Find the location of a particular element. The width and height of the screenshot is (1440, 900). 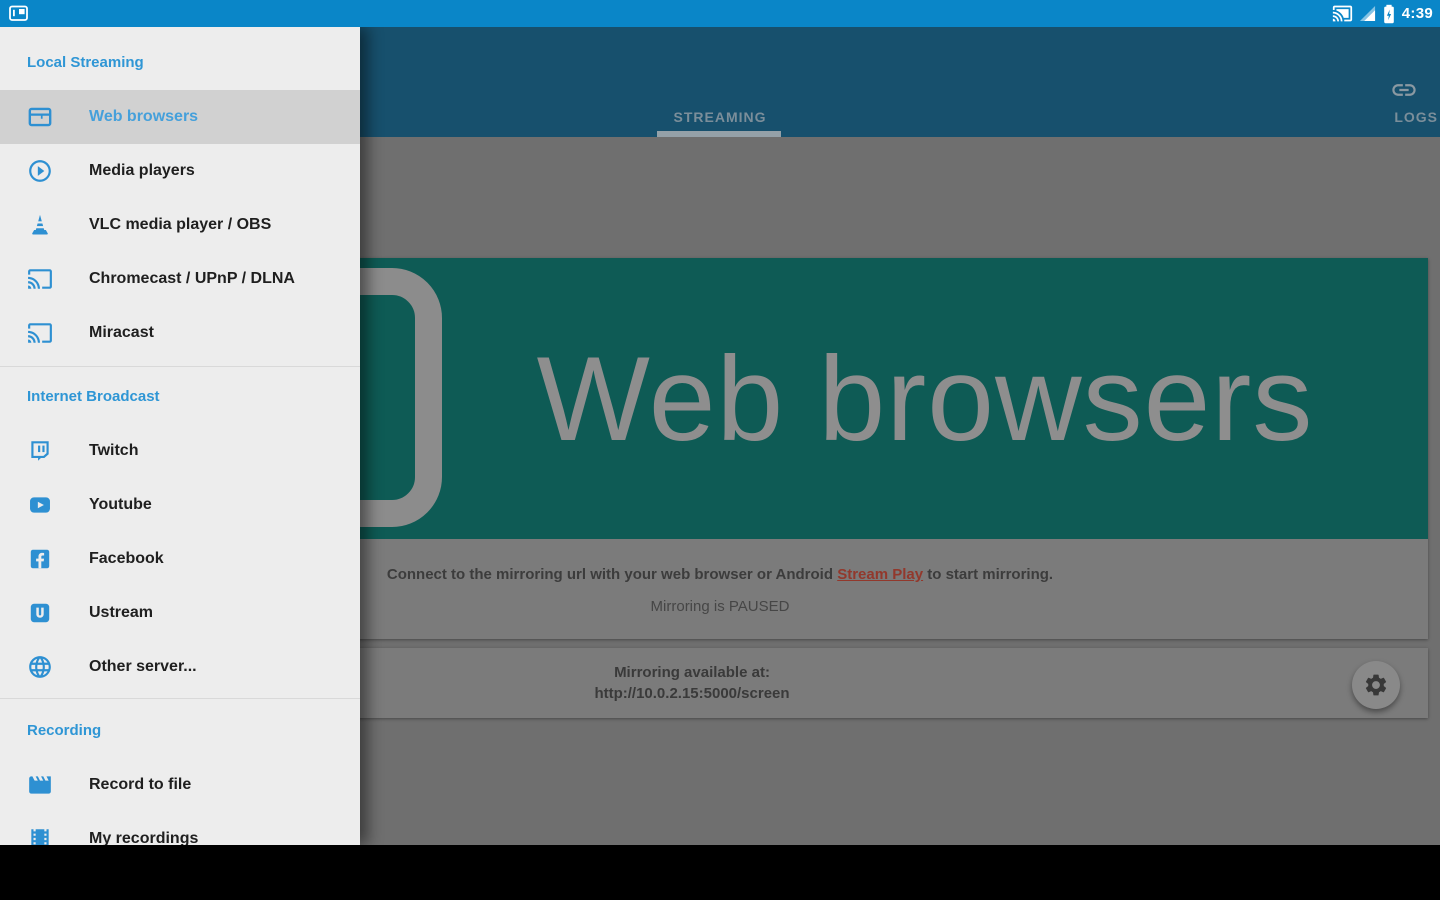

facebook-icon is located at coordinates (40, 559).